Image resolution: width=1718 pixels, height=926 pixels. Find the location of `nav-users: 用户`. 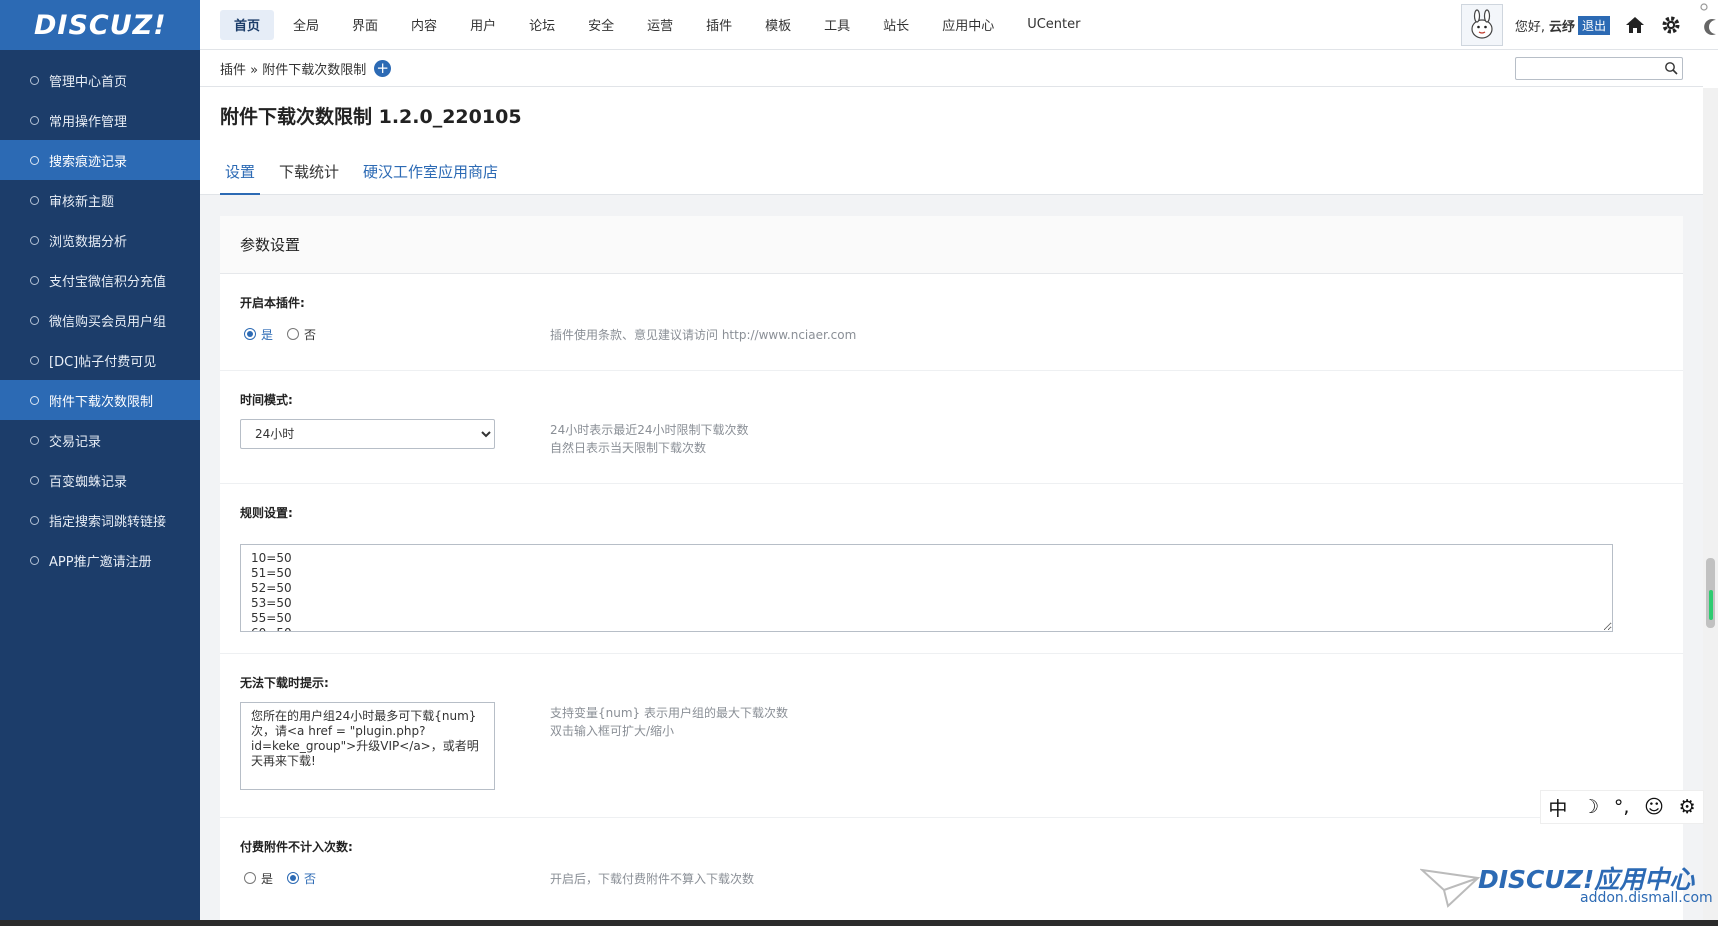

nav-users: 用户 is located at coordinates (483, 25).